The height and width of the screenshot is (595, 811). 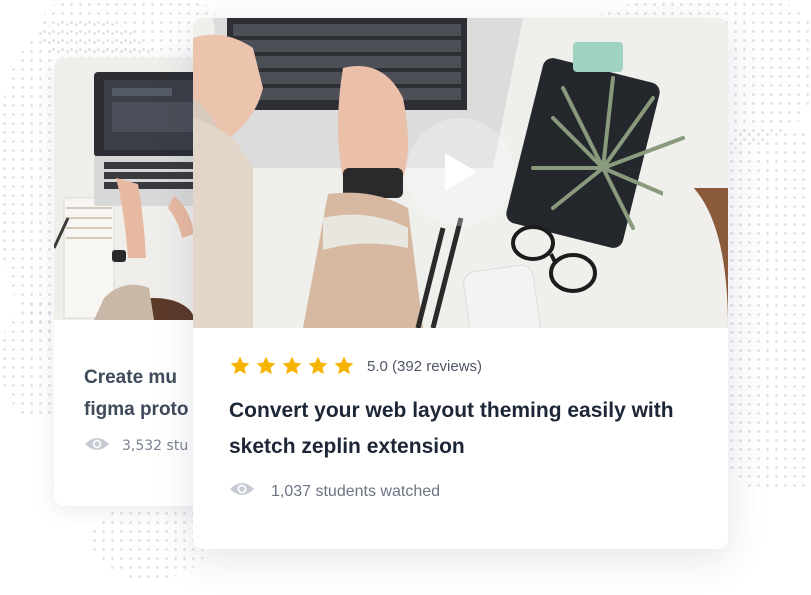 I want to click on play-video-button, so click(x=460, y=172).